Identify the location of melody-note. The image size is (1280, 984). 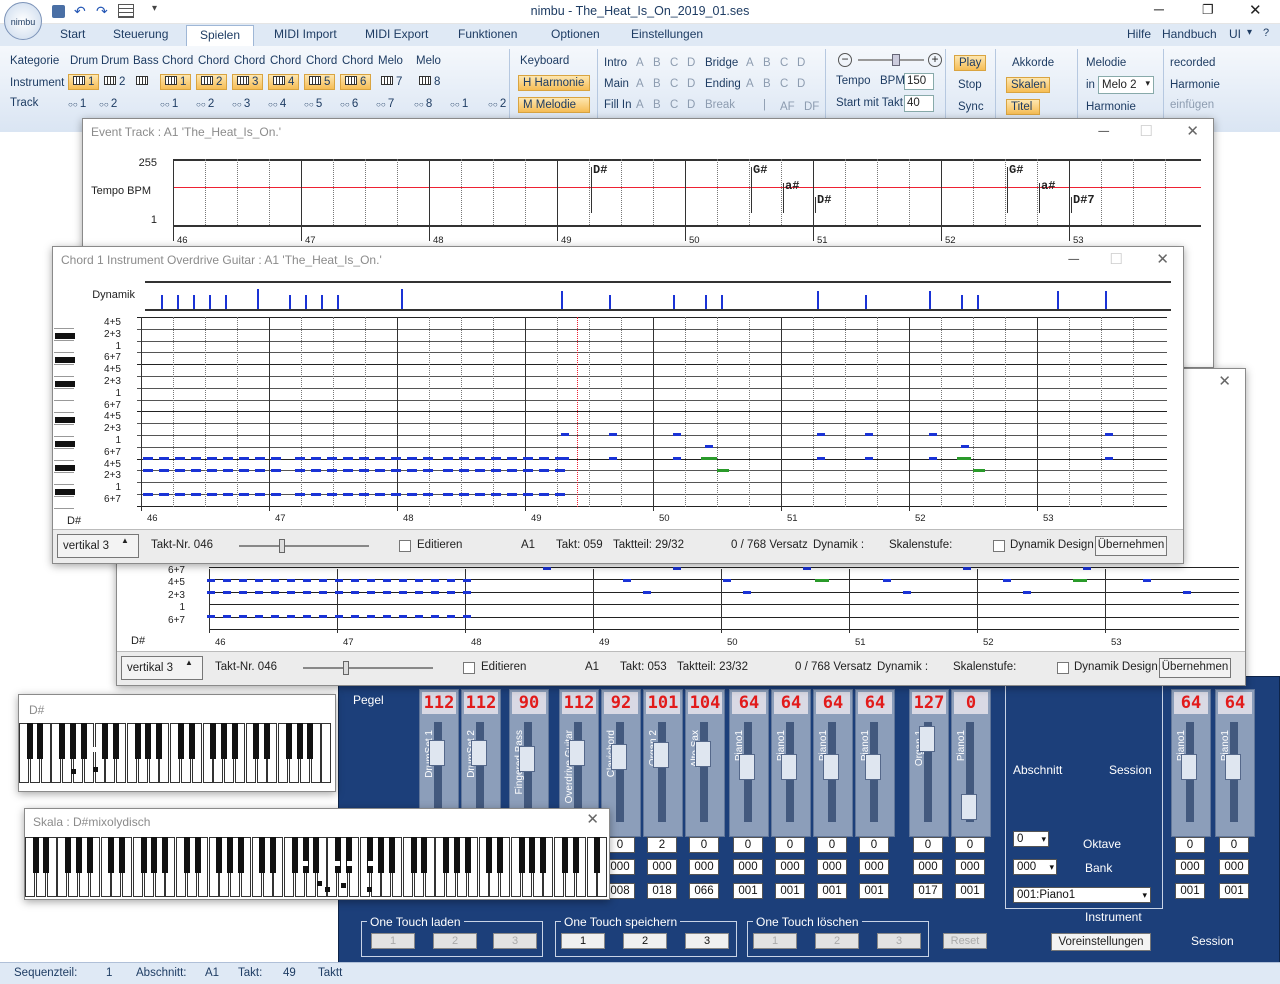
(709, 458).